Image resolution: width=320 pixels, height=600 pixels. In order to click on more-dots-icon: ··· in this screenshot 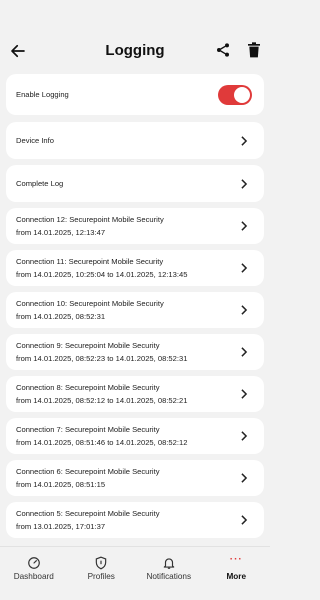, I will do `click(236, 559)`.